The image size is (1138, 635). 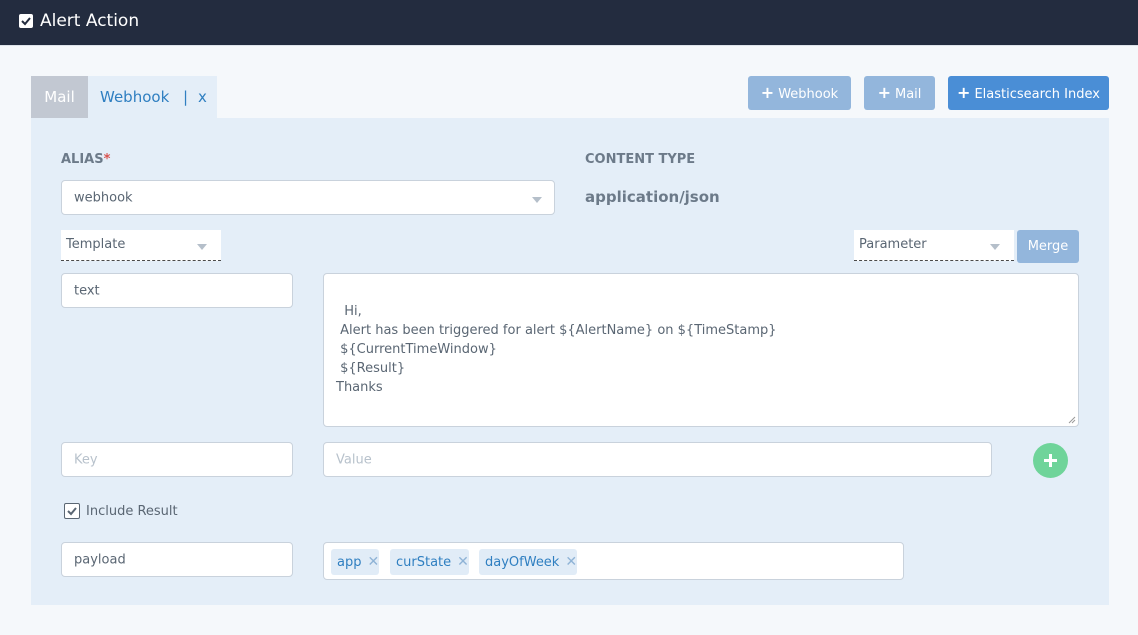 What do you see at coordinates (522, 562) in the screenshot?
I see `tag-label: dayOfWeek` at bounding box center [522, 562].